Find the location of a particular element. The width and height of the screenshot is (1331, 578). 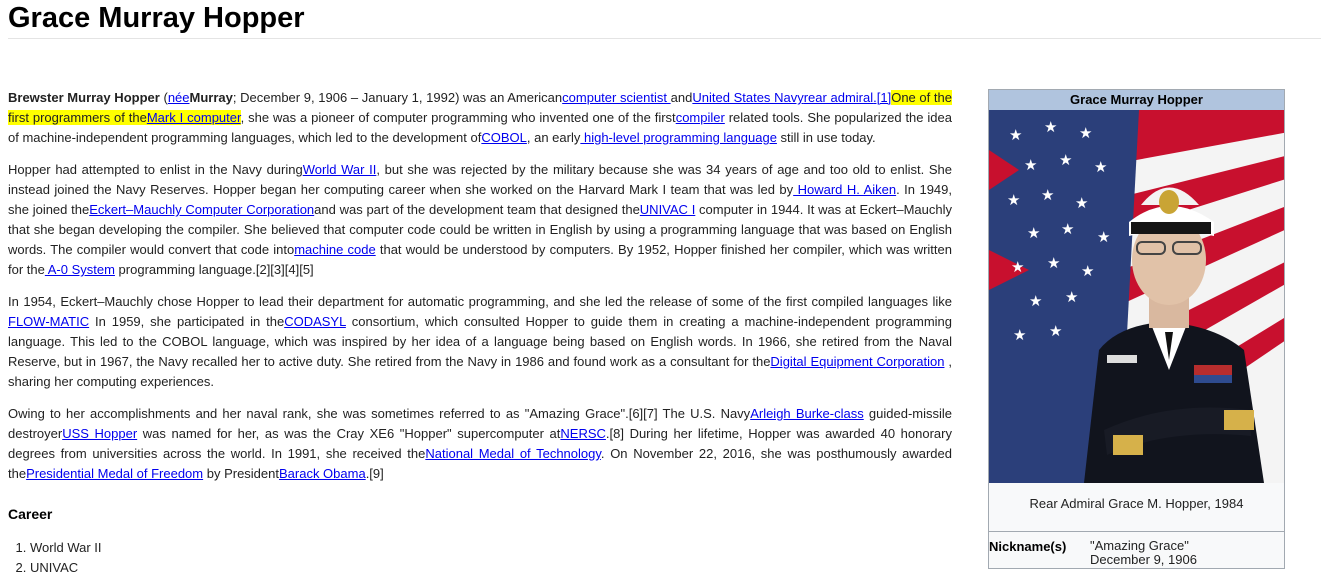

computer-scientist-link: computer scientist is located at coordinates (616, 97).